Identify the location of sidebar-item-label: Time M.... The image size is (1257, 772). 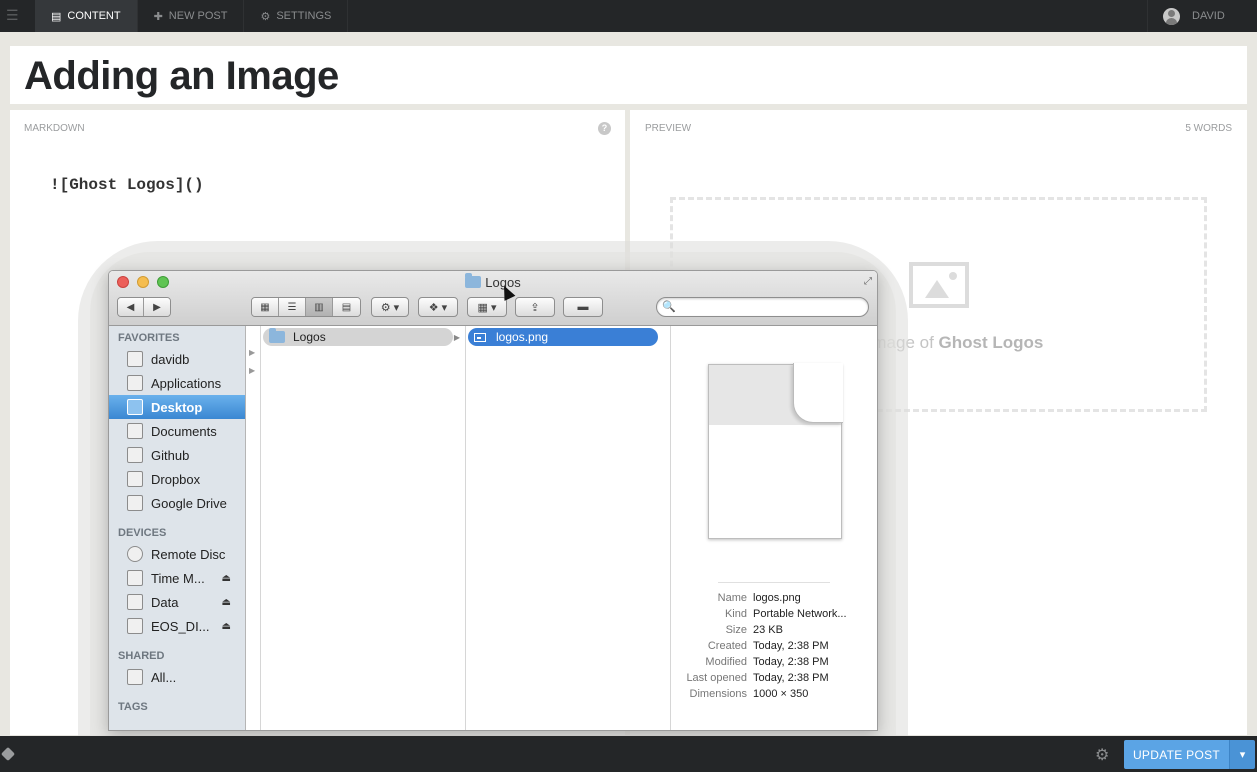
(178, 578).